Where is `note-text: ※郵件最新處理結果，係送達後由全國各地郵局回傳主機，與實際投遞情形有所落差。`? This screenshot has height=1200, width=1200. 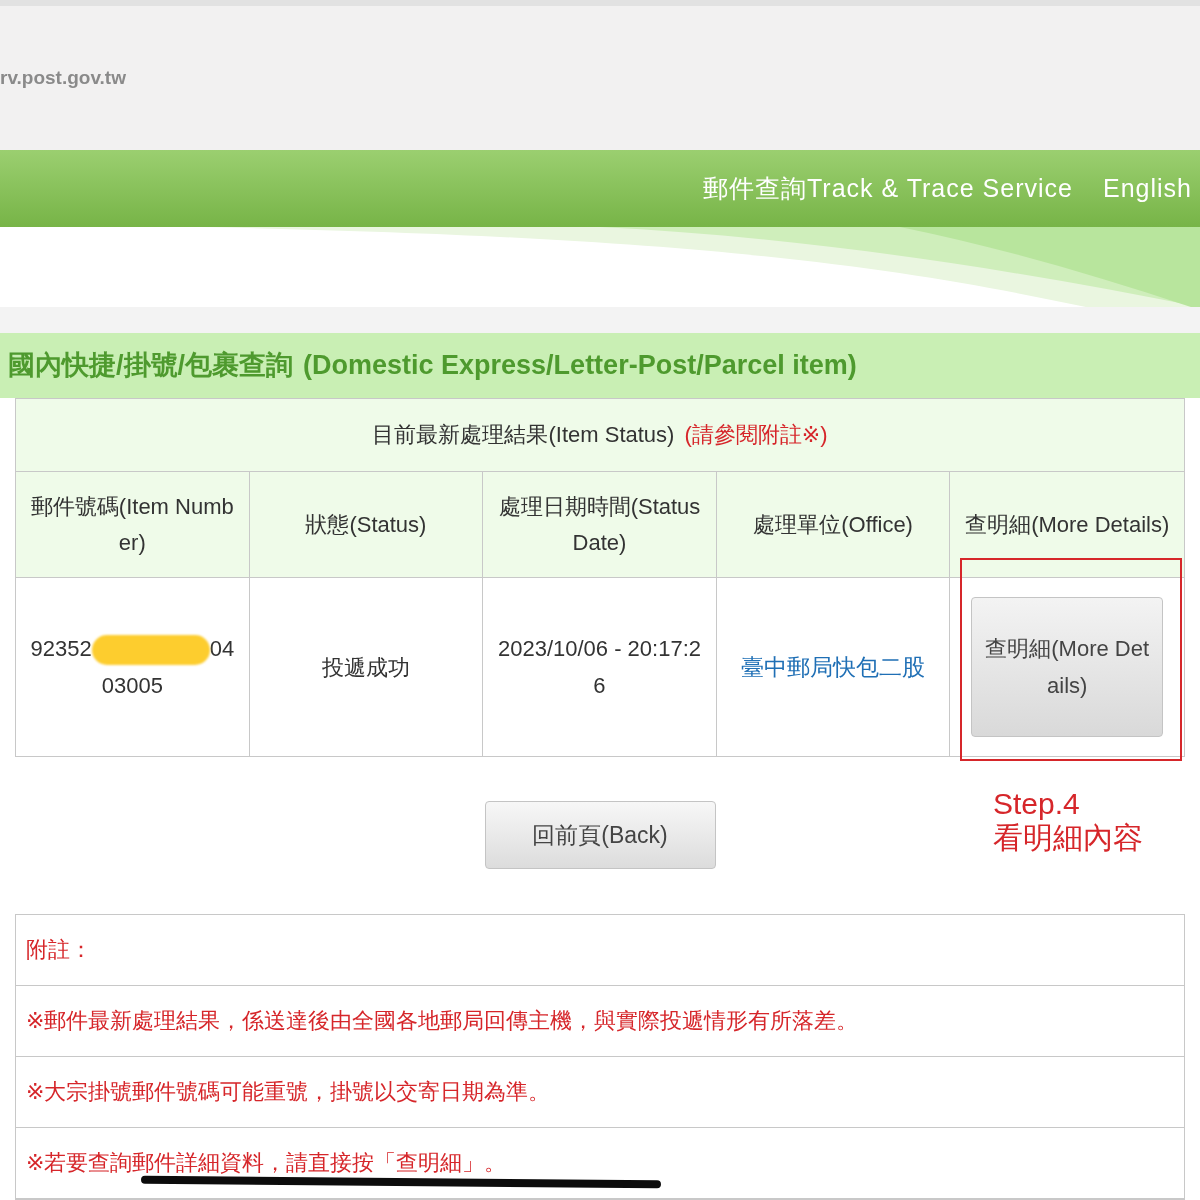
note-text: ※郵件最新處理結果，係送達後由全國各地郵局回傳主機，與實際投遞情形有所落差。 is located at coordinates (442, 1021).